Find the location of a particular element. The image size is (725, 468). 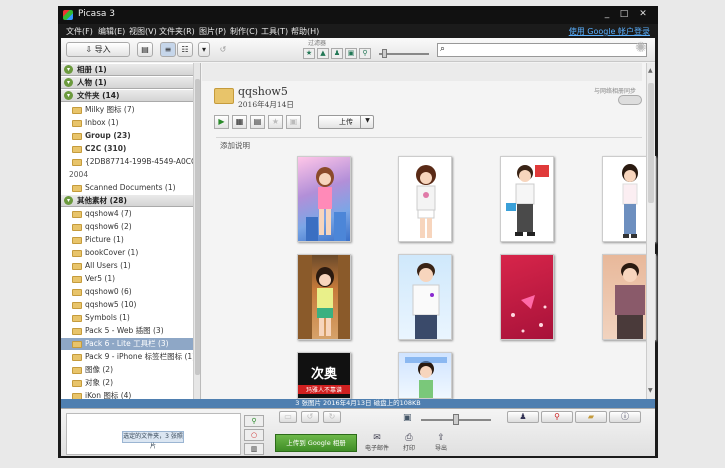

photo-tray: 选定的文件夹，3 张照片 is located at coordinates (153, 434).